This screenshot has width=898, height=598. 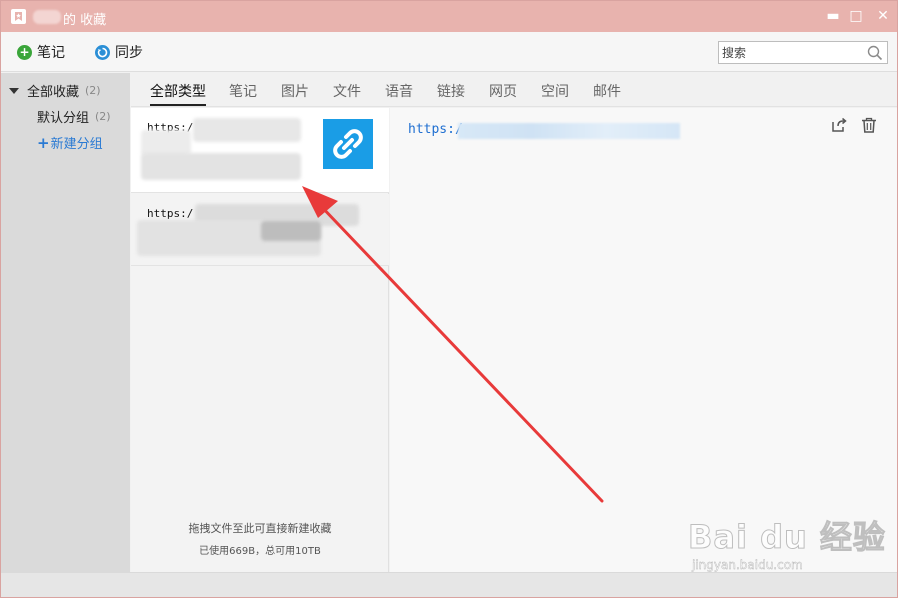 What do you see at coordinates (129, 53) in the screenshot?
I see `sync-label: 同步` at bounding box center [129, 53].